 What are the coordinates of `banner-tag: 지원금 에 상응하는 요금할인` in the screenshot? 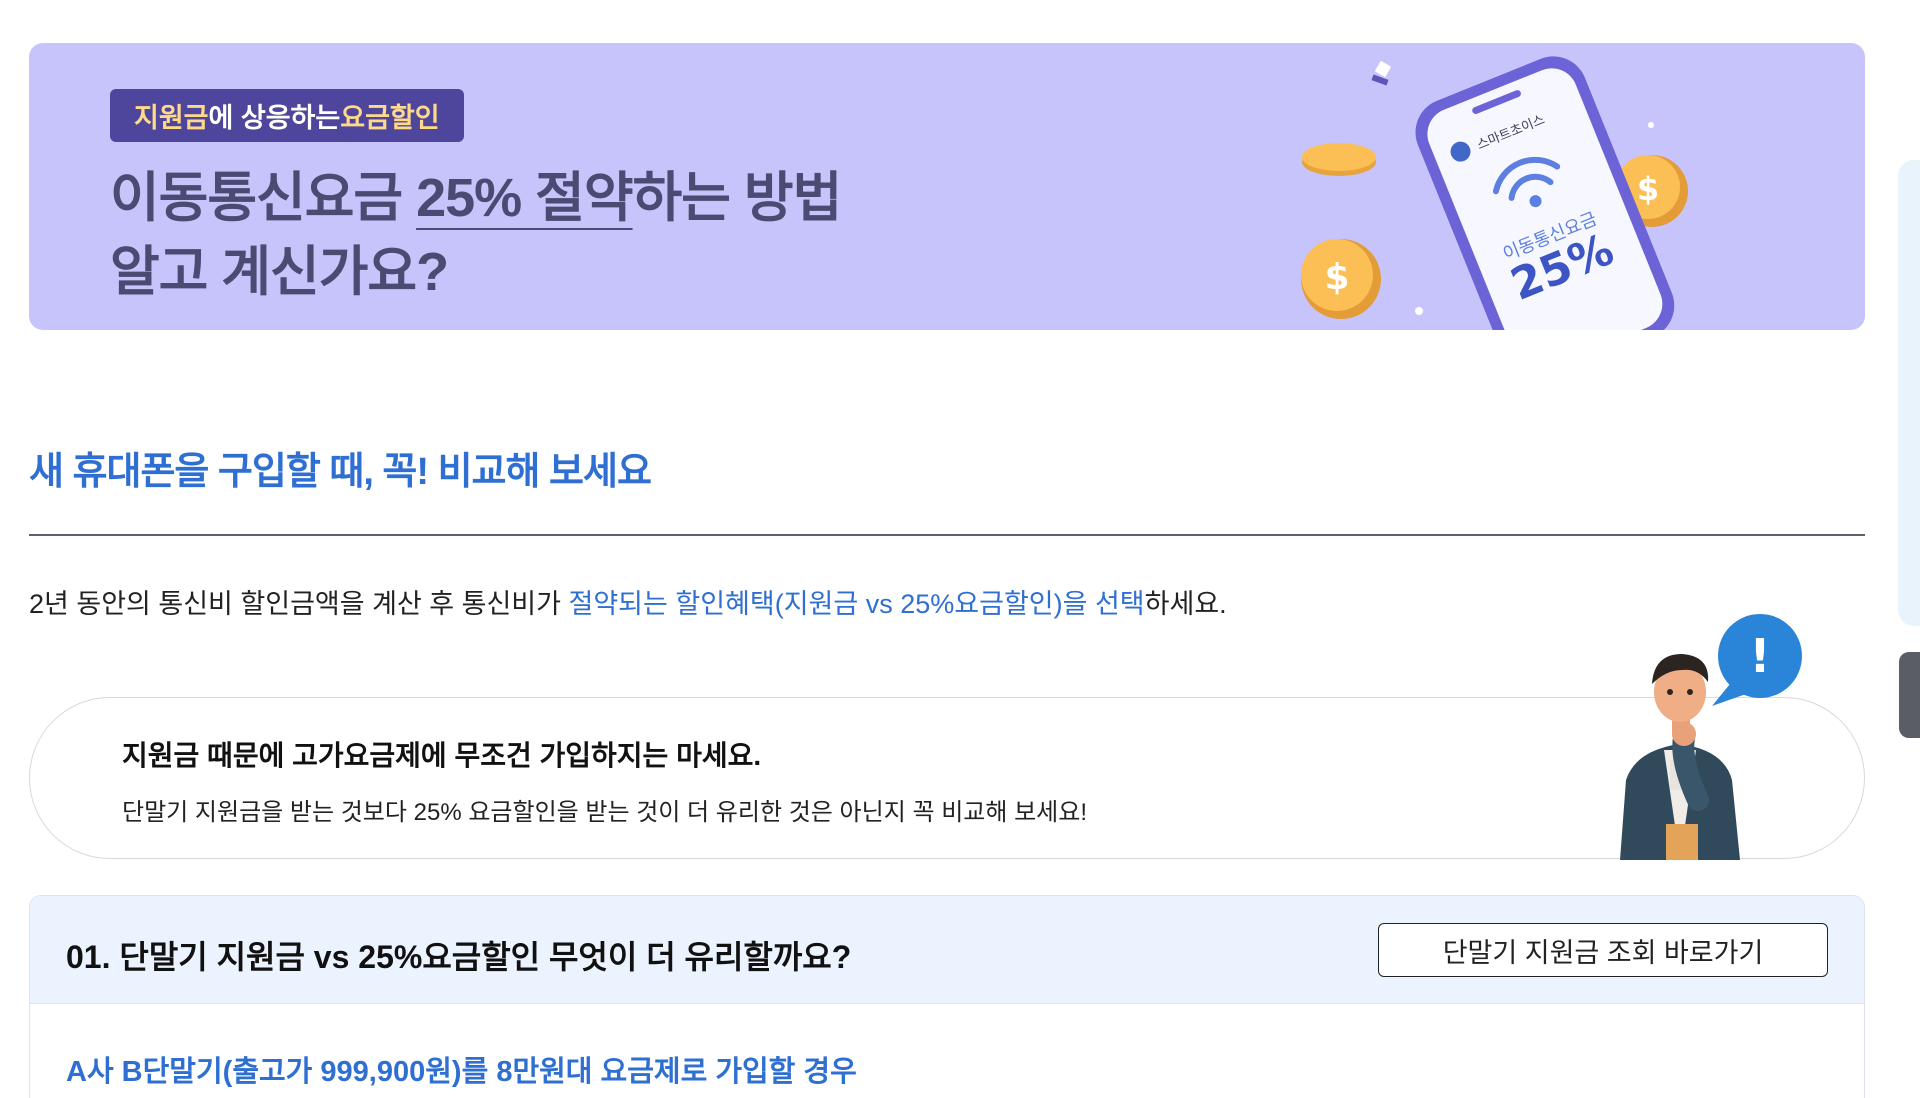 It's located at (287, 115).